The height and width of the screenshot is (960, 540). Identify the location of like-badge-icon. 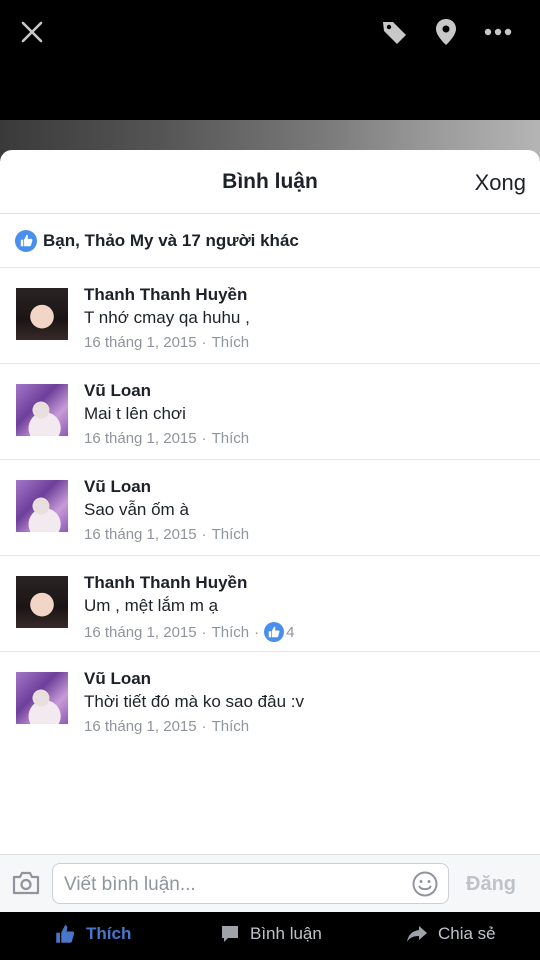
(26, 240).